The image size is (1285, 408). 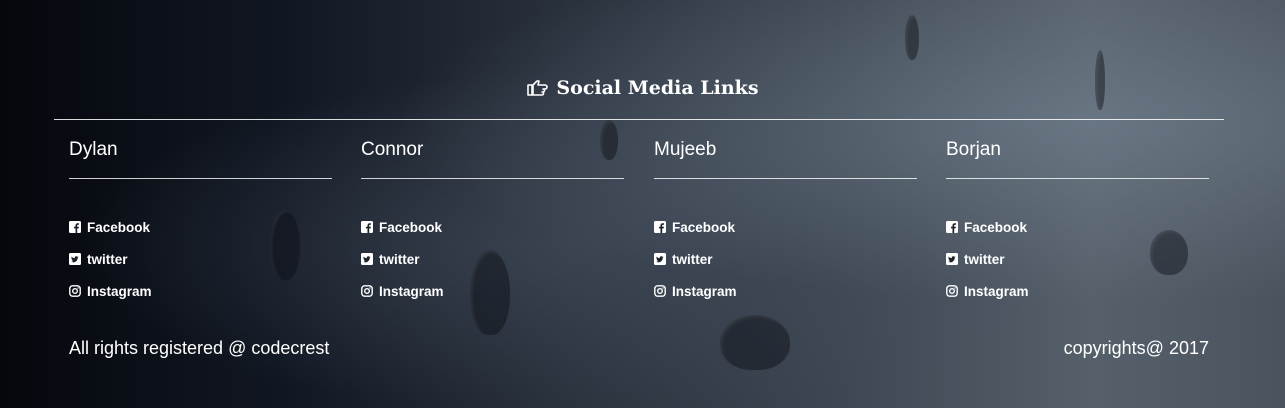 What do you see at coordinates (538, 88) in the screenshot?
I see `hand-pointing-icon` at bounding box center [538, 88].